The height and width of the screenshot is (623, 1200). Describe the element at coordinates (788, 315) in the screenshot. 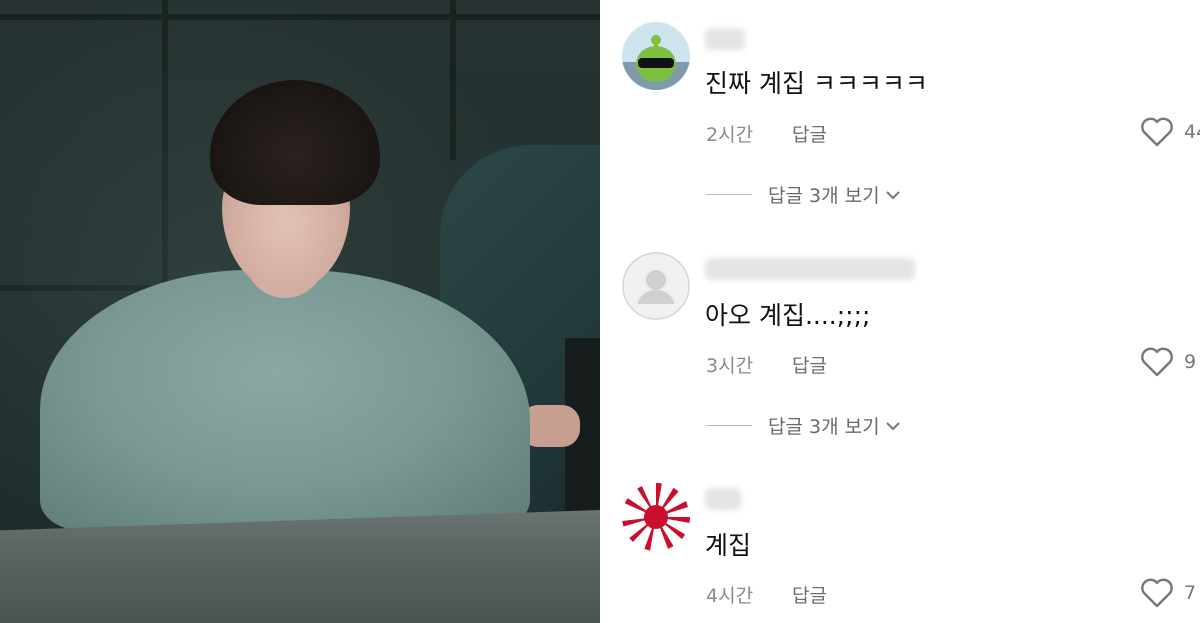

I see `comment-text: 아오 계집....;;;;` at that location.